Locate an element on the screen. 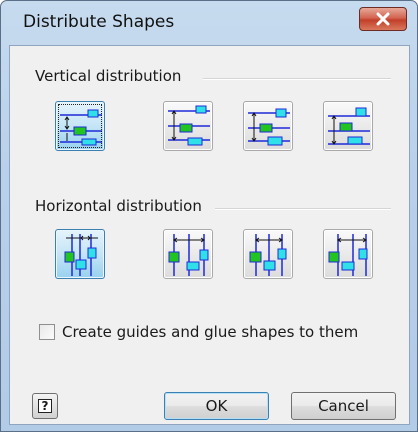 The image size is (418, 432). horizontal-section-divider is located at coordinates (303, 209).